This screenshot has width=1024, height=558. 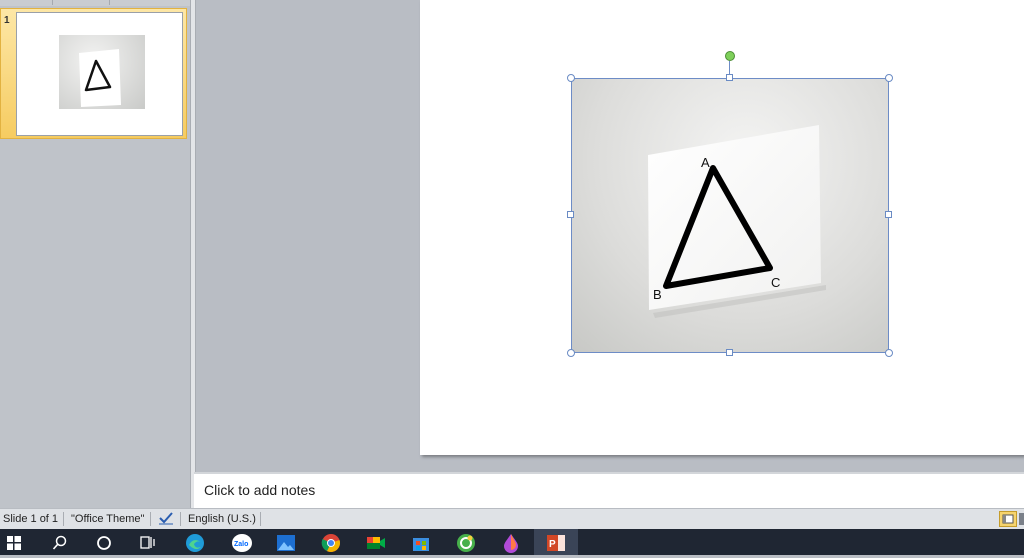 I want to click on slide-thumbnail, so click(x=99, y=74).